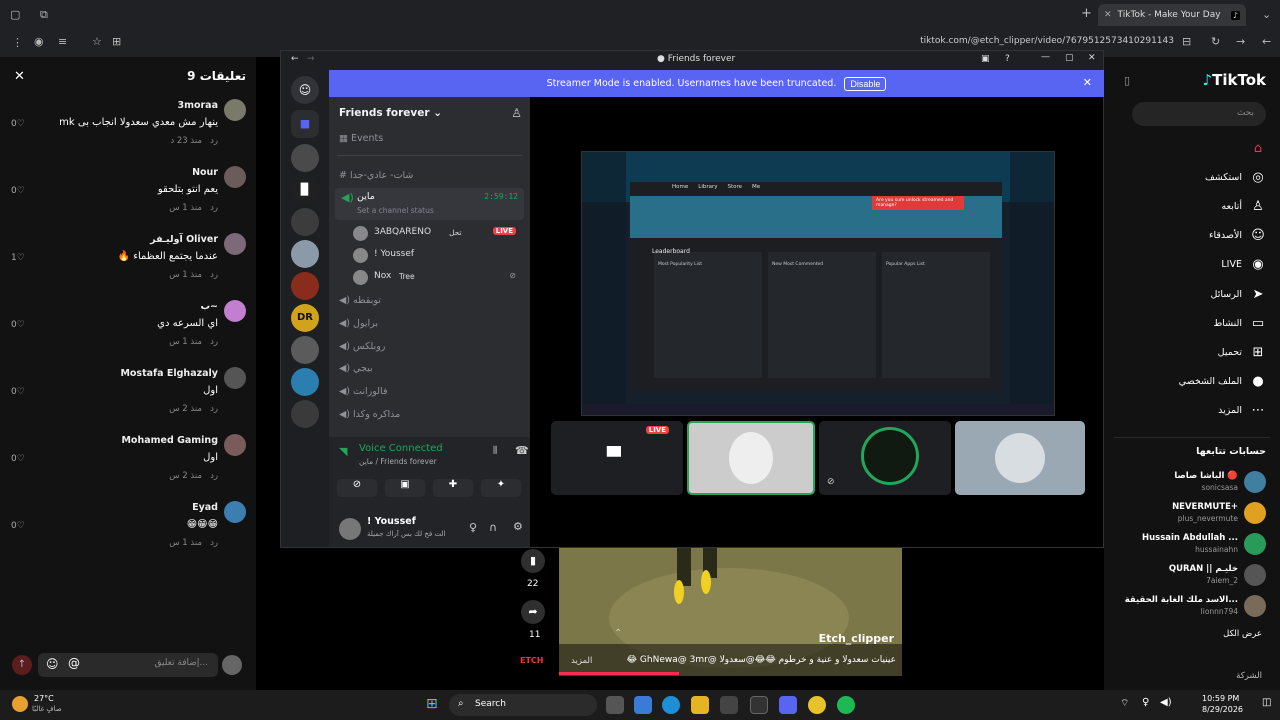  Describe the element at coordinates (671, 705) in the screenshot. I see `edge-icon` at that location.